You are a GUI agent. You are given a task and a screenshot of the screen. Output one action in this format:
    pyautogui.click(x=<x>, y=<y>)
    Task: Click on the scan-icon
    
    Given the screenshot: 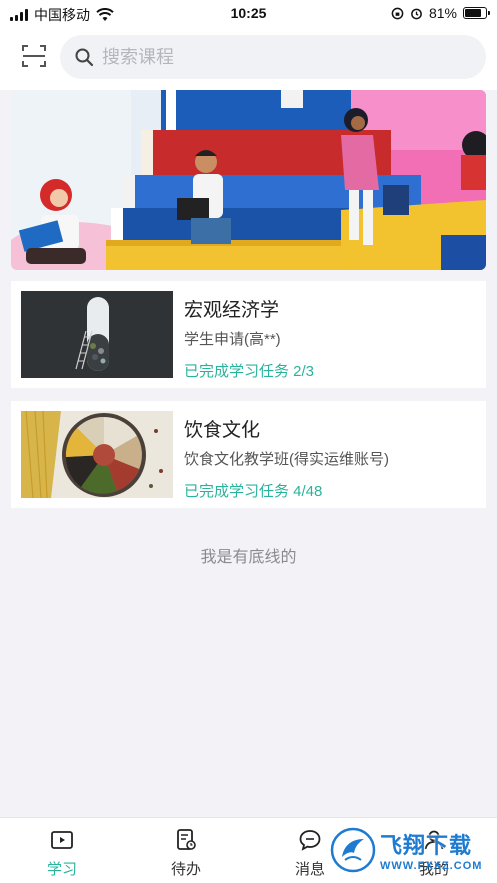 What is the action you would take?
    pyautogui.click(x=34, y=56)
    